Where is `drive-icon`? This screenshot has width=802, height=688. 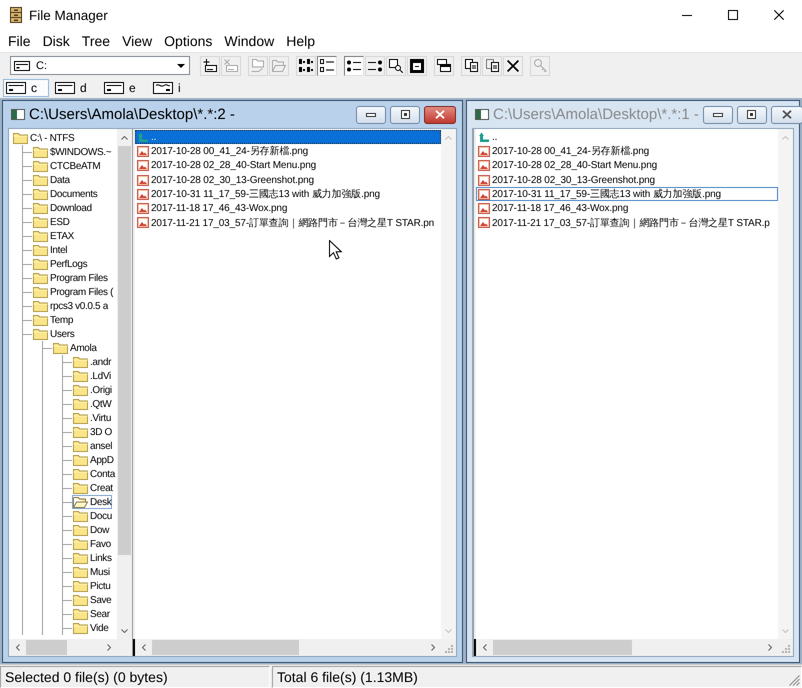
drive-icon is located at coordinates (16, 88).